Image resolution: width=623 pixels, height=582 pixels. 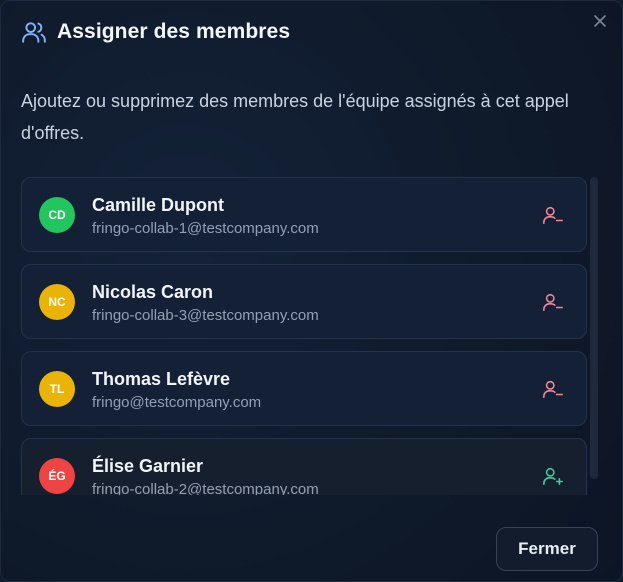 I want to click on users-icon, so click(x=34, y=32).